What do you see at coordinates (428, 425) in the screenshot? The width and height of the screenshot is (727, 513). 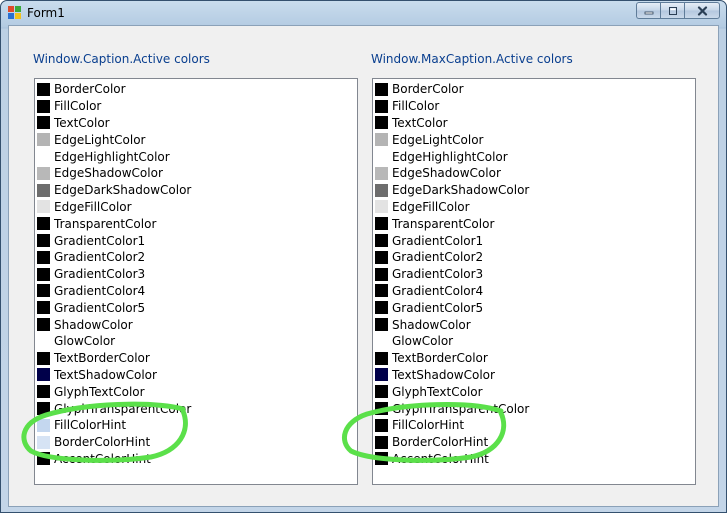 I see `list-item-label: FillColorHint` at bounding box center [428, 425].